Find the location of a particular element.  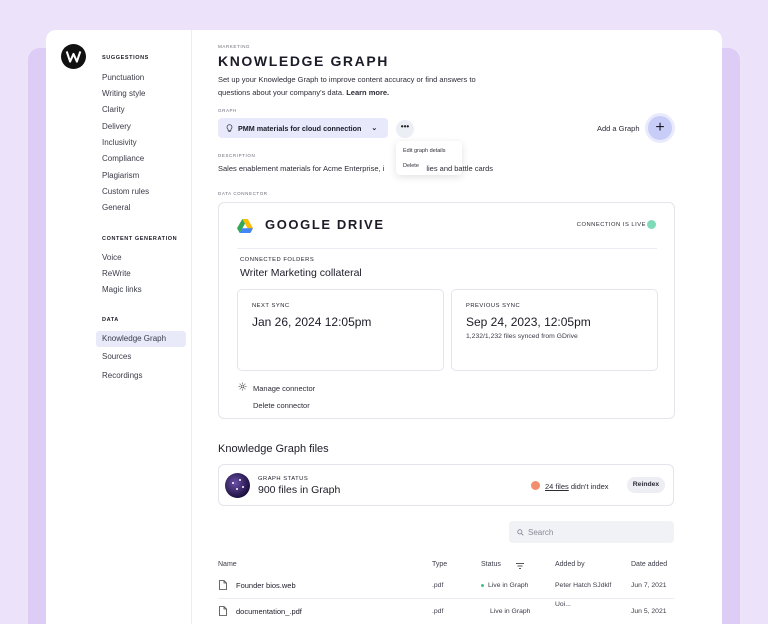

next-sync-label: NEXT SYNC is located at coordinates (271, 306).